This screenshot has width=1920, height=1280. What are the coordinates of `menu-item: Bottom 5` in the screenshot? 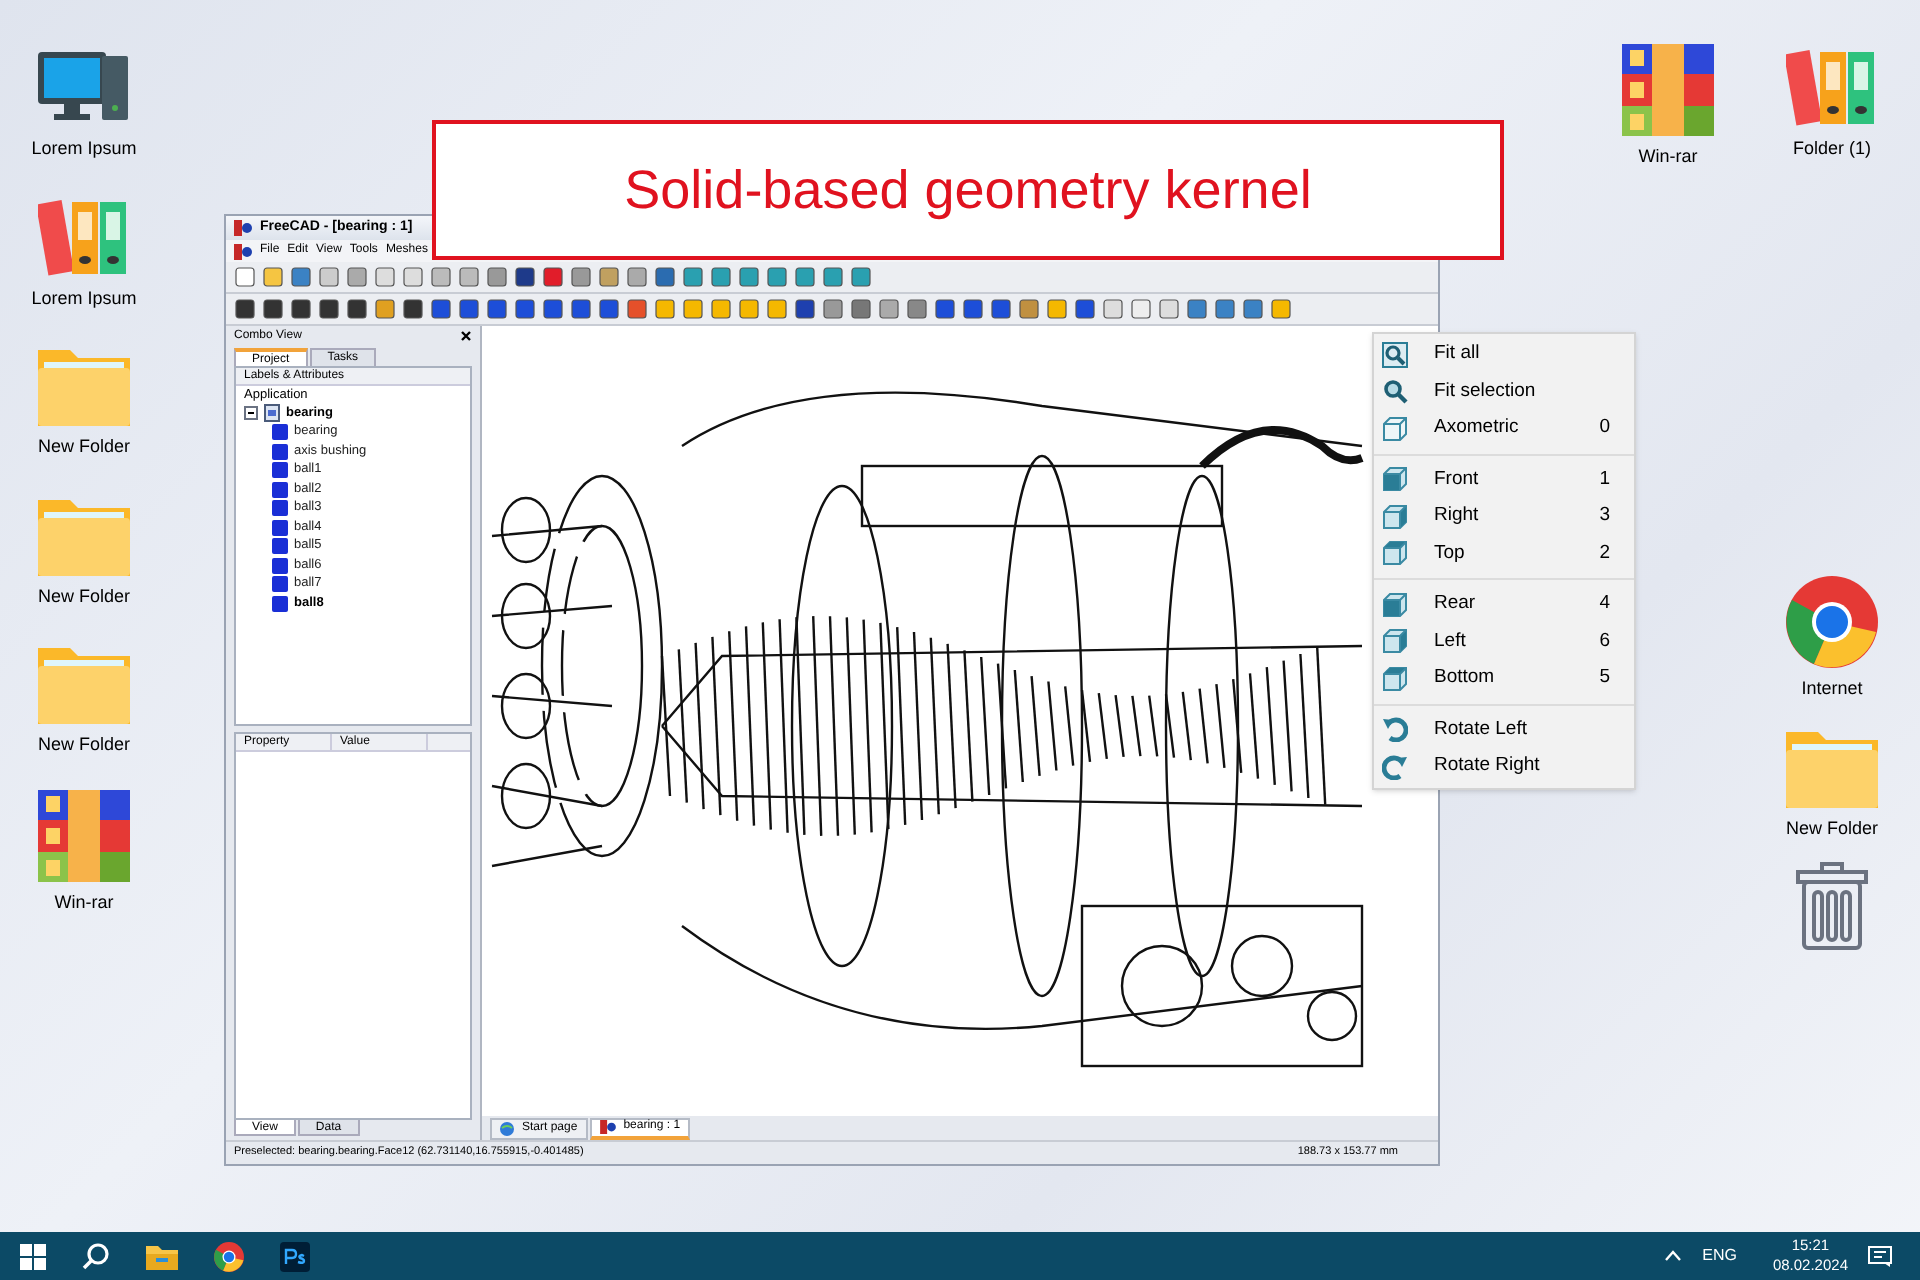 It's located at (1504, 678).